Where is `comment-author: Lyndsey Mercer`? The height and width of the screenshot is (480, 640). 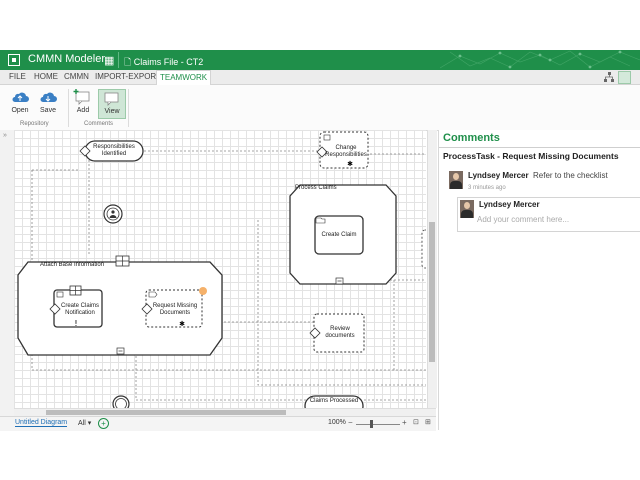
comment-author: Lyndsey Mercer is located at coordinates (498, 175).